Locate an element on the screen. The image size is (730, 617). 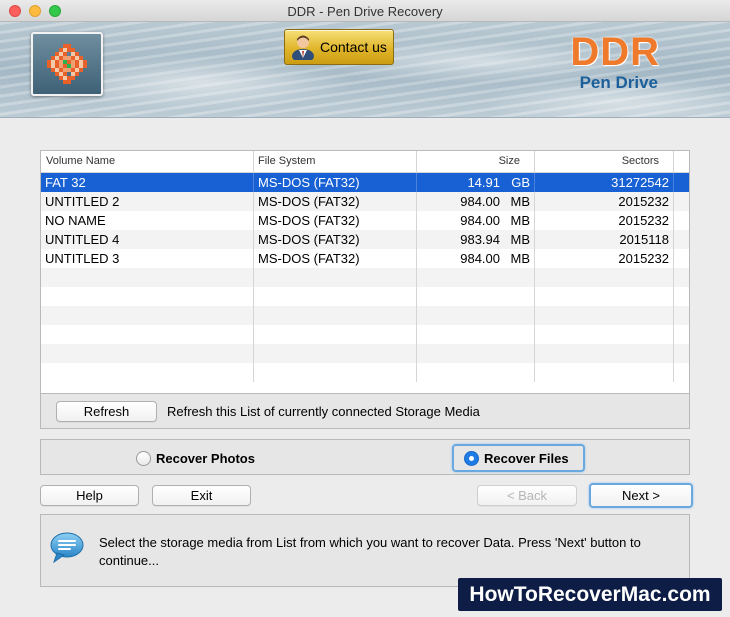
recover-photos-radio is located at coordinates (143, 458).